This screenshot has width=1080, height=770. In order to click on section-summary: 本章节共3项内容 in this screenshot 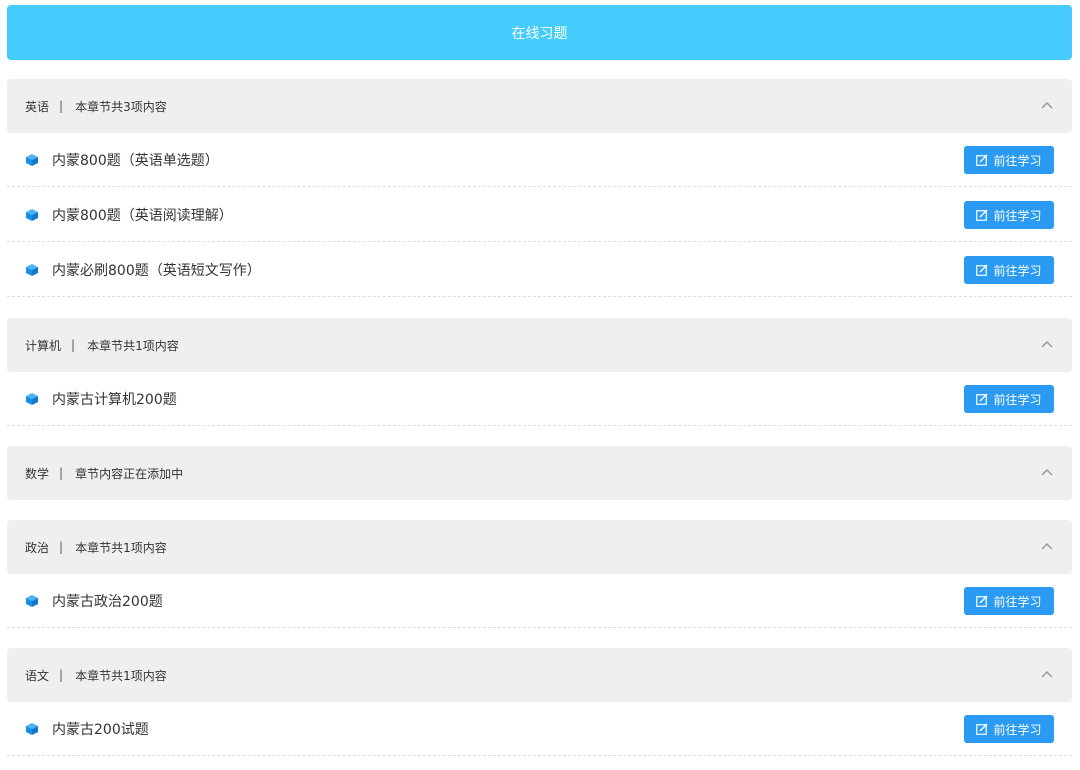, I will do `click(121, 106)`.